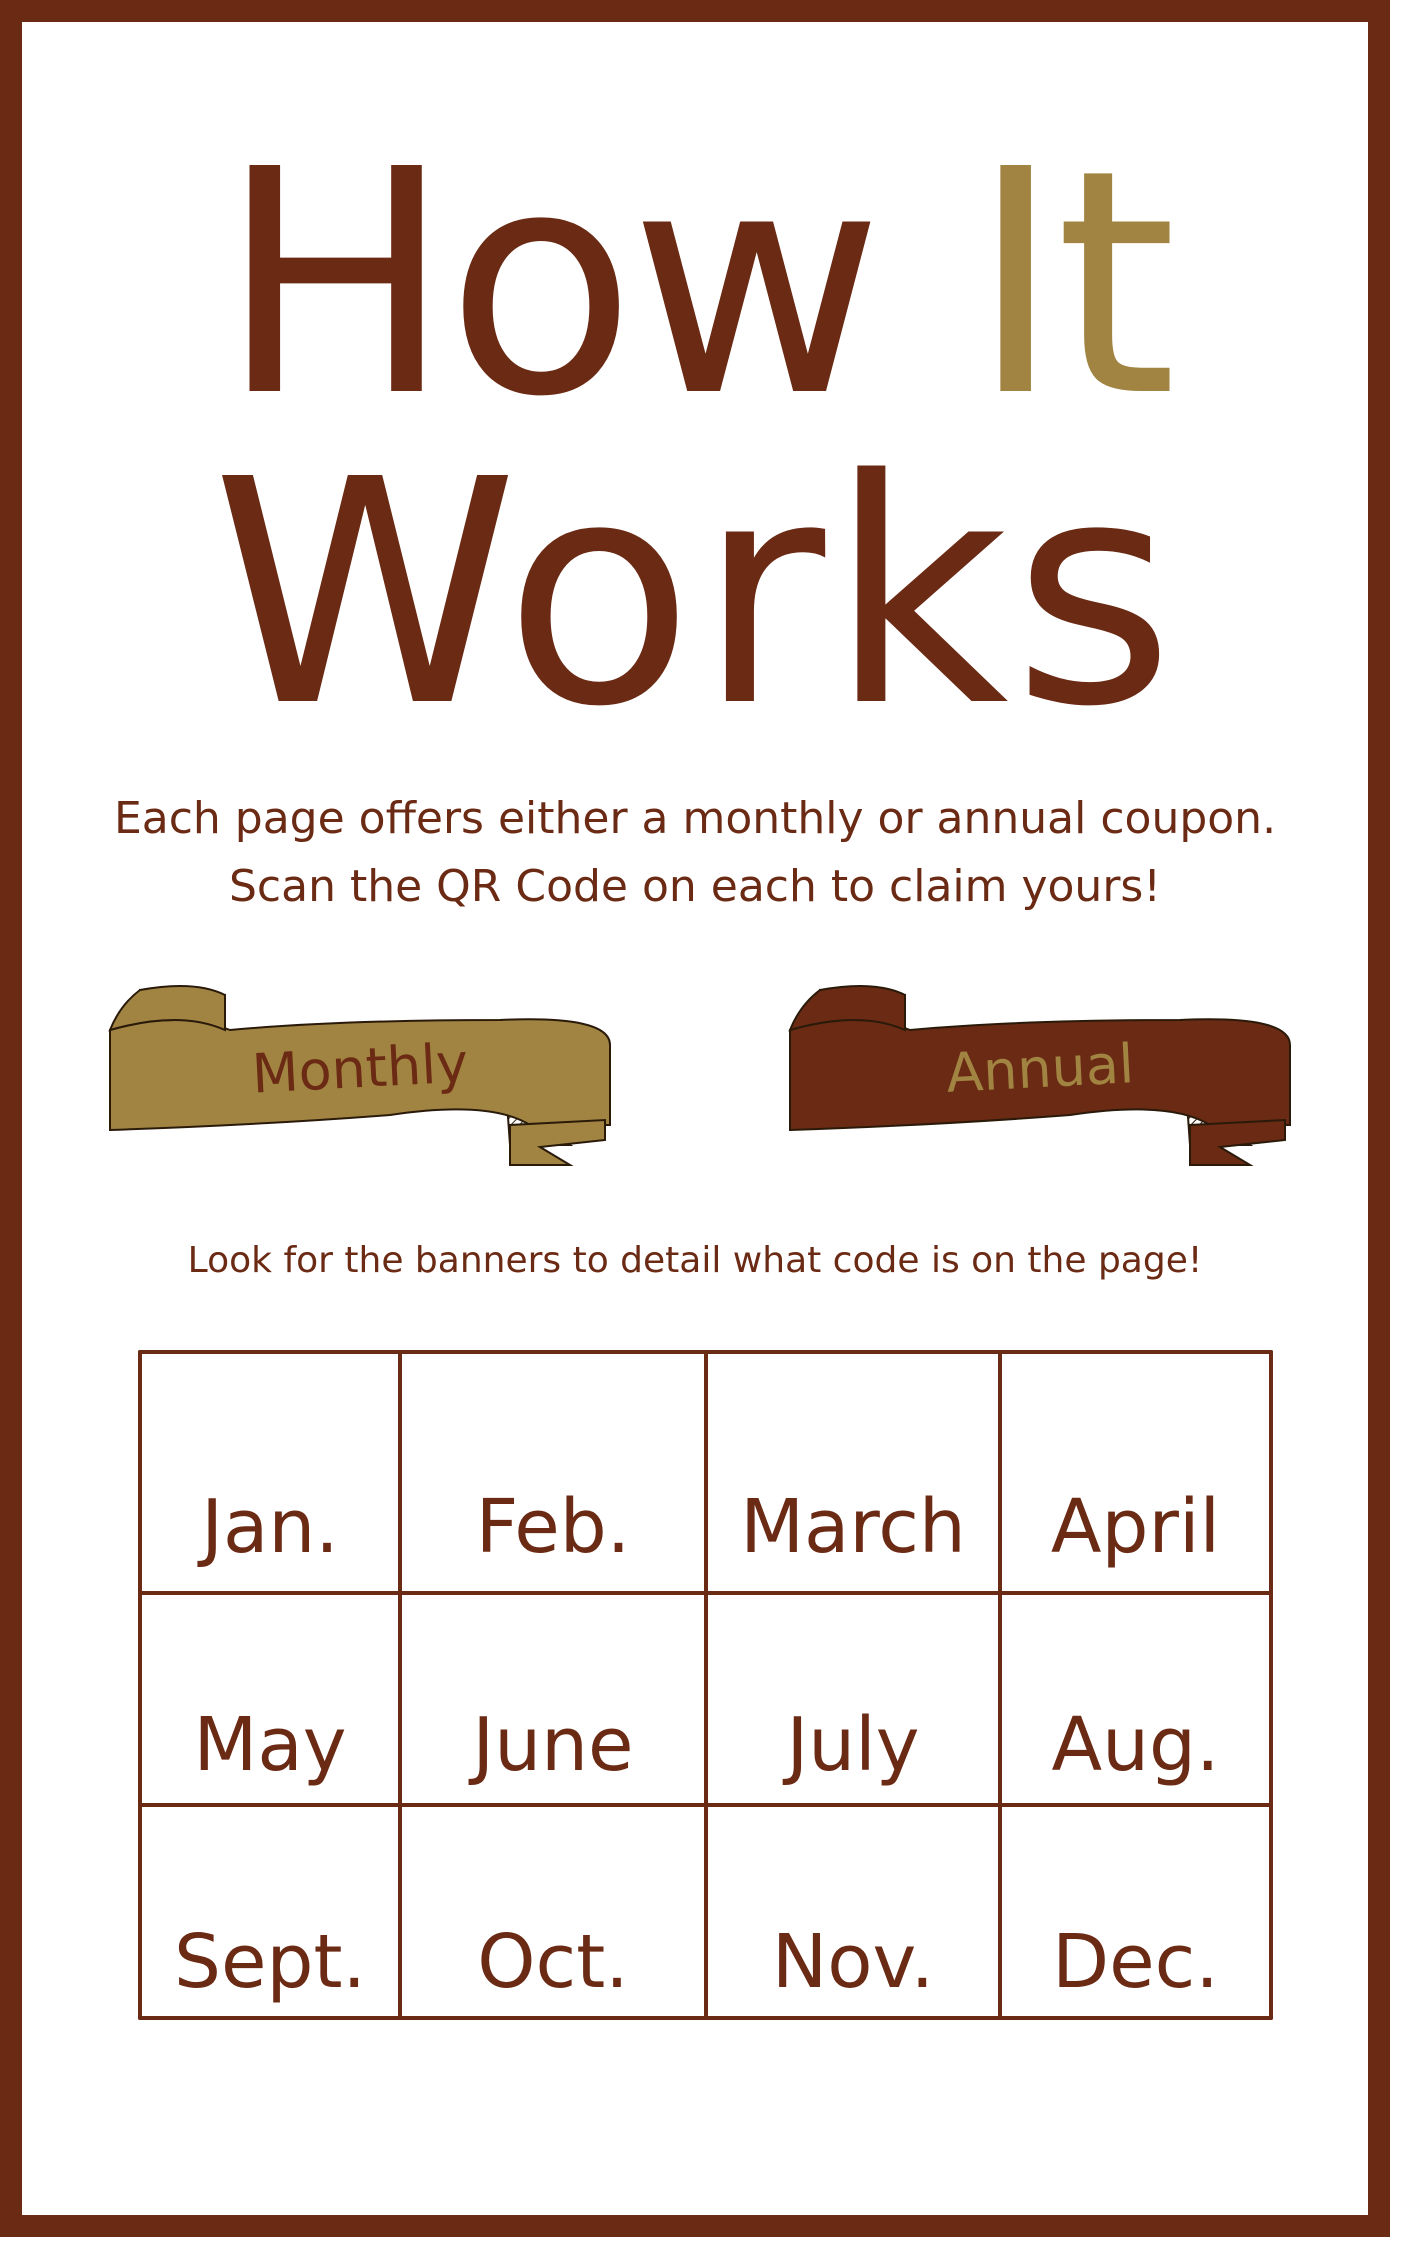  Describe the element at coordinates (1135, 1527) in the screenshot. I see `month-april: April` at that location.